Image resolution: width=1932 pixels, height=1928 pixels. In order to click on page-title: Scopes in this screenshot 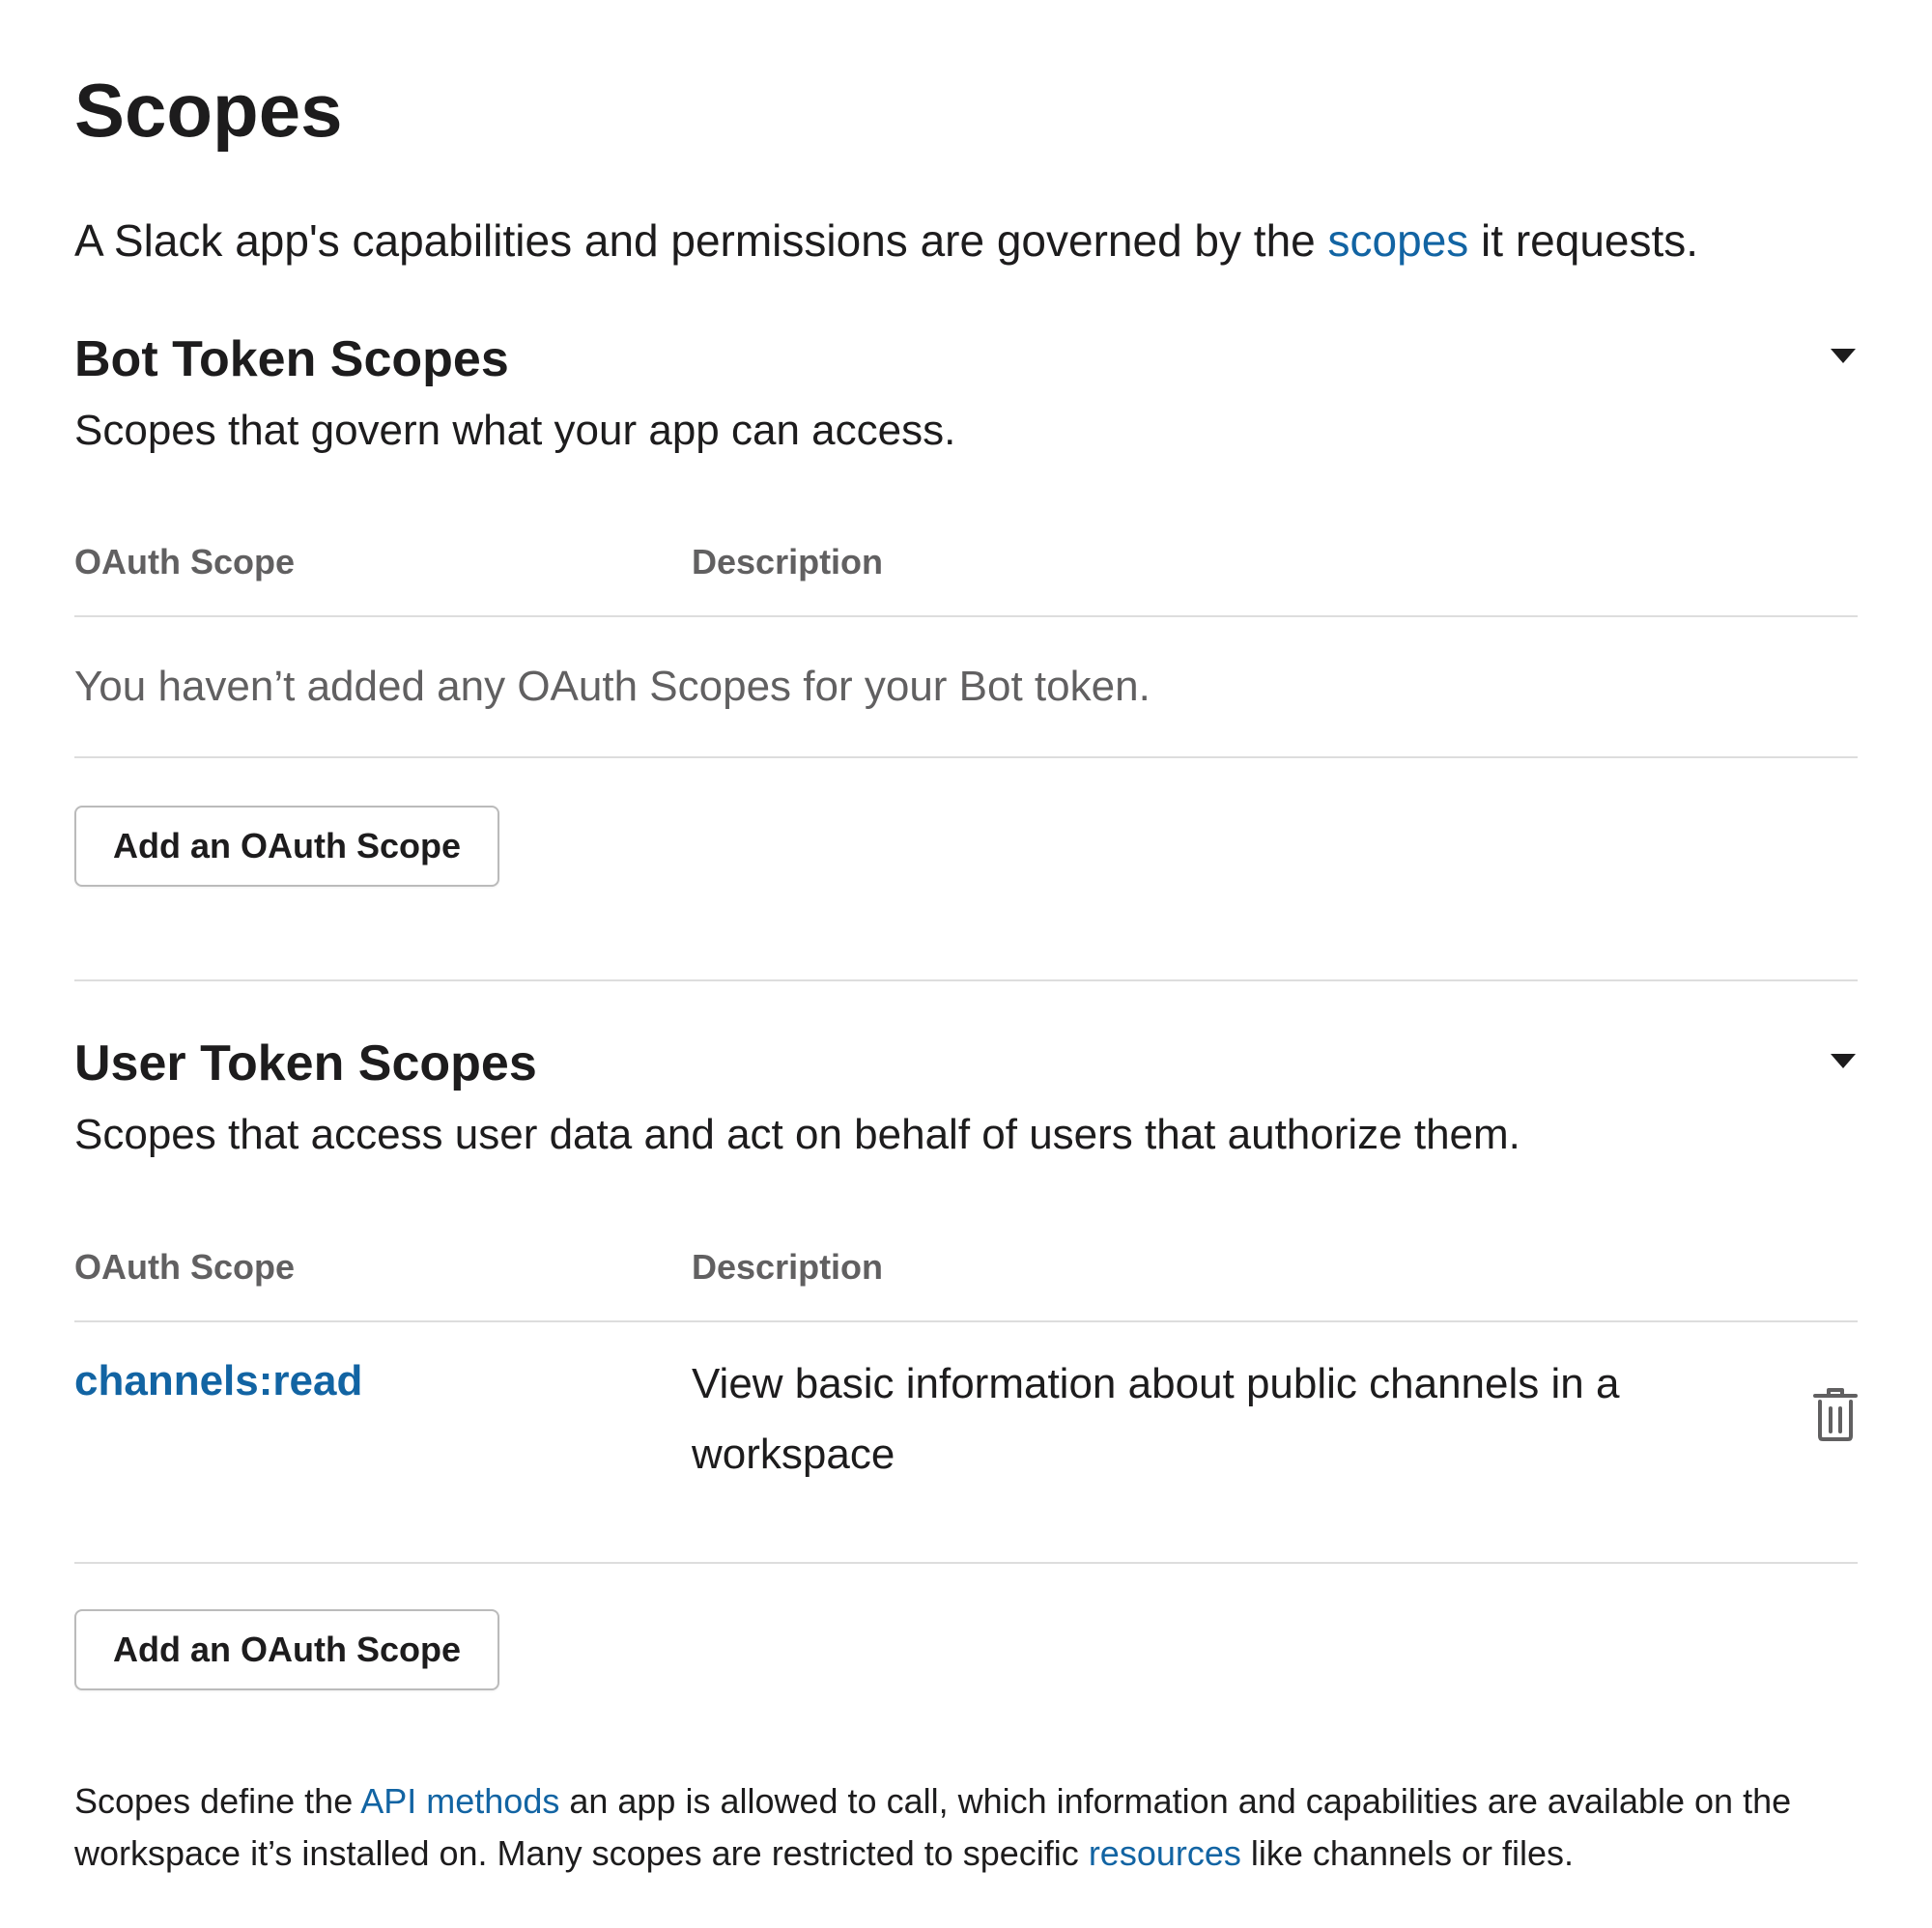, I will do `click(208, 111)`.